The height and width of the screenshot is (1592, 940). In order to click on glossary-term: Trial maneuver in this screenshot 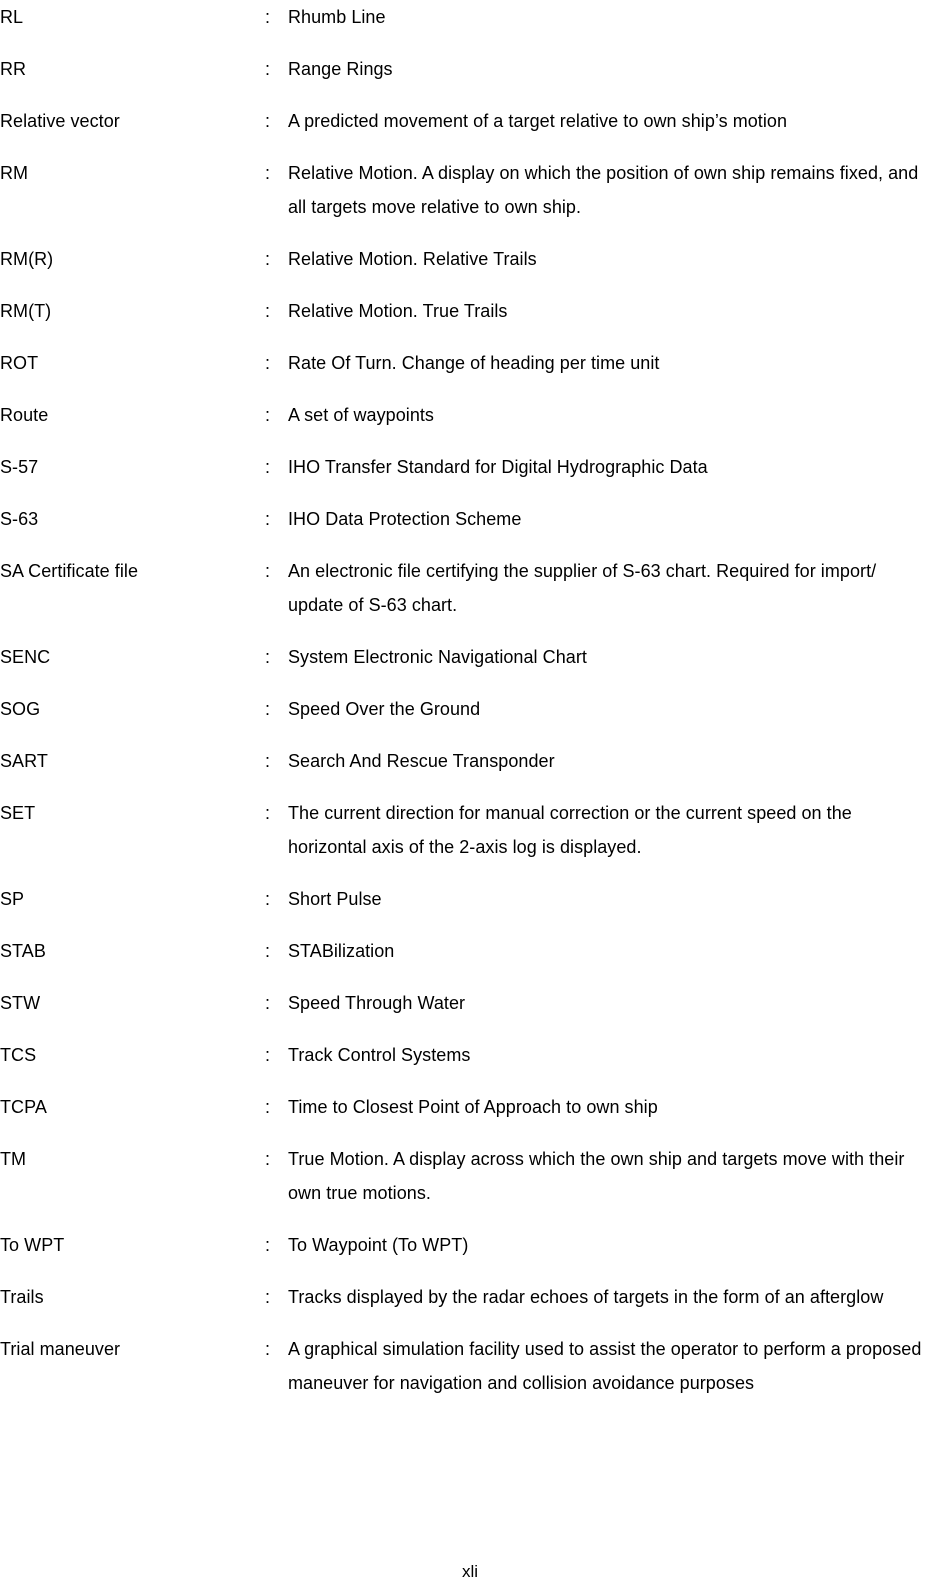, I will do `click(60, 1349)`.